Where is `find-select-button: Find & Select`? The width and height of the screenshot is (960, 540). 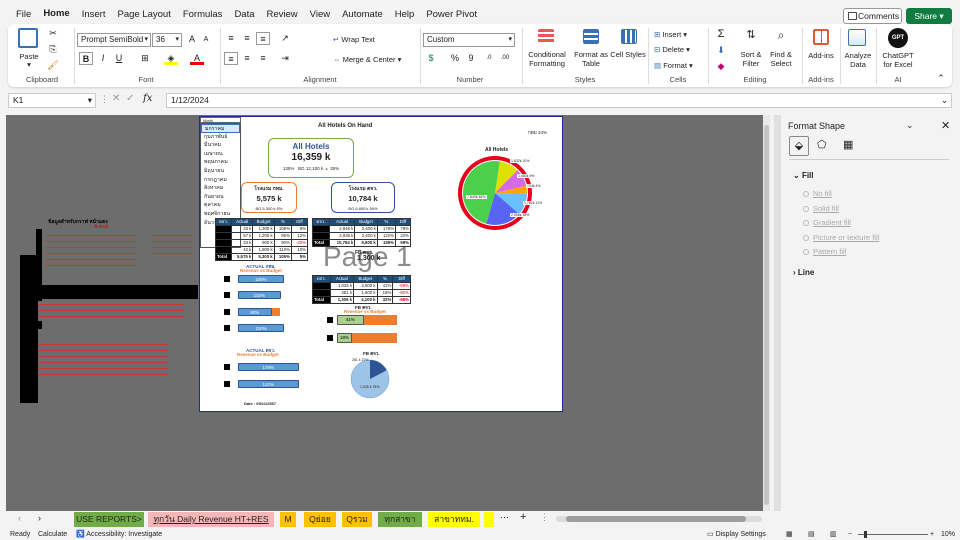
find-select-button: Find & Select is located at coordinates (781, 59).